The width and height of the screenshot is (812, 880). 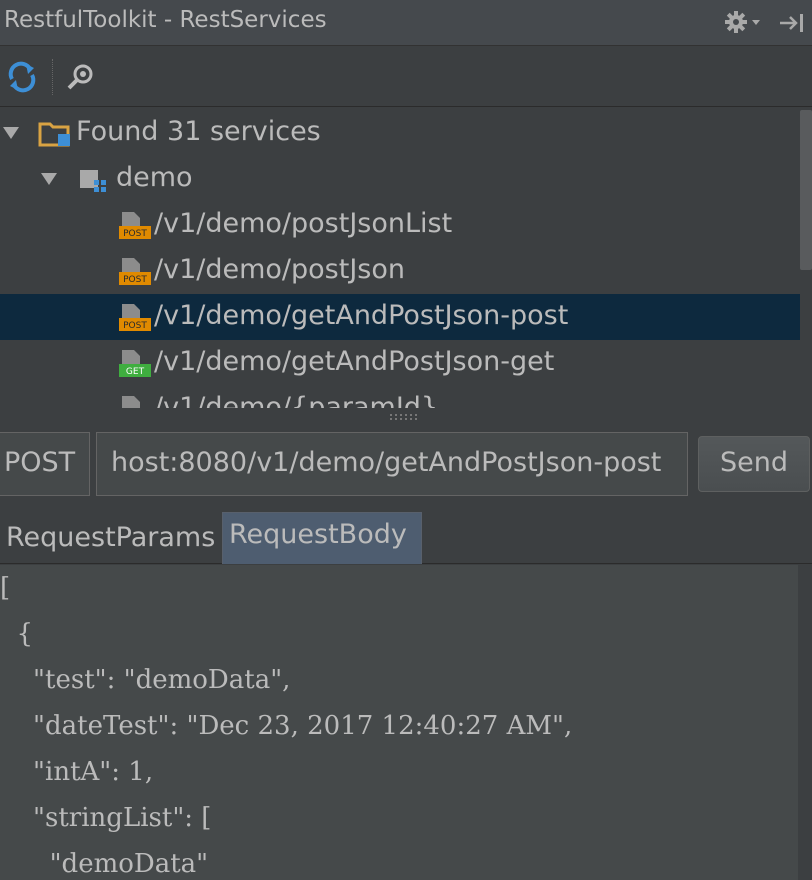 What do you see at coordinates (400, 179) in the screenshot?
I see `tree-module-node: demo` at bounding box center [400, 179].